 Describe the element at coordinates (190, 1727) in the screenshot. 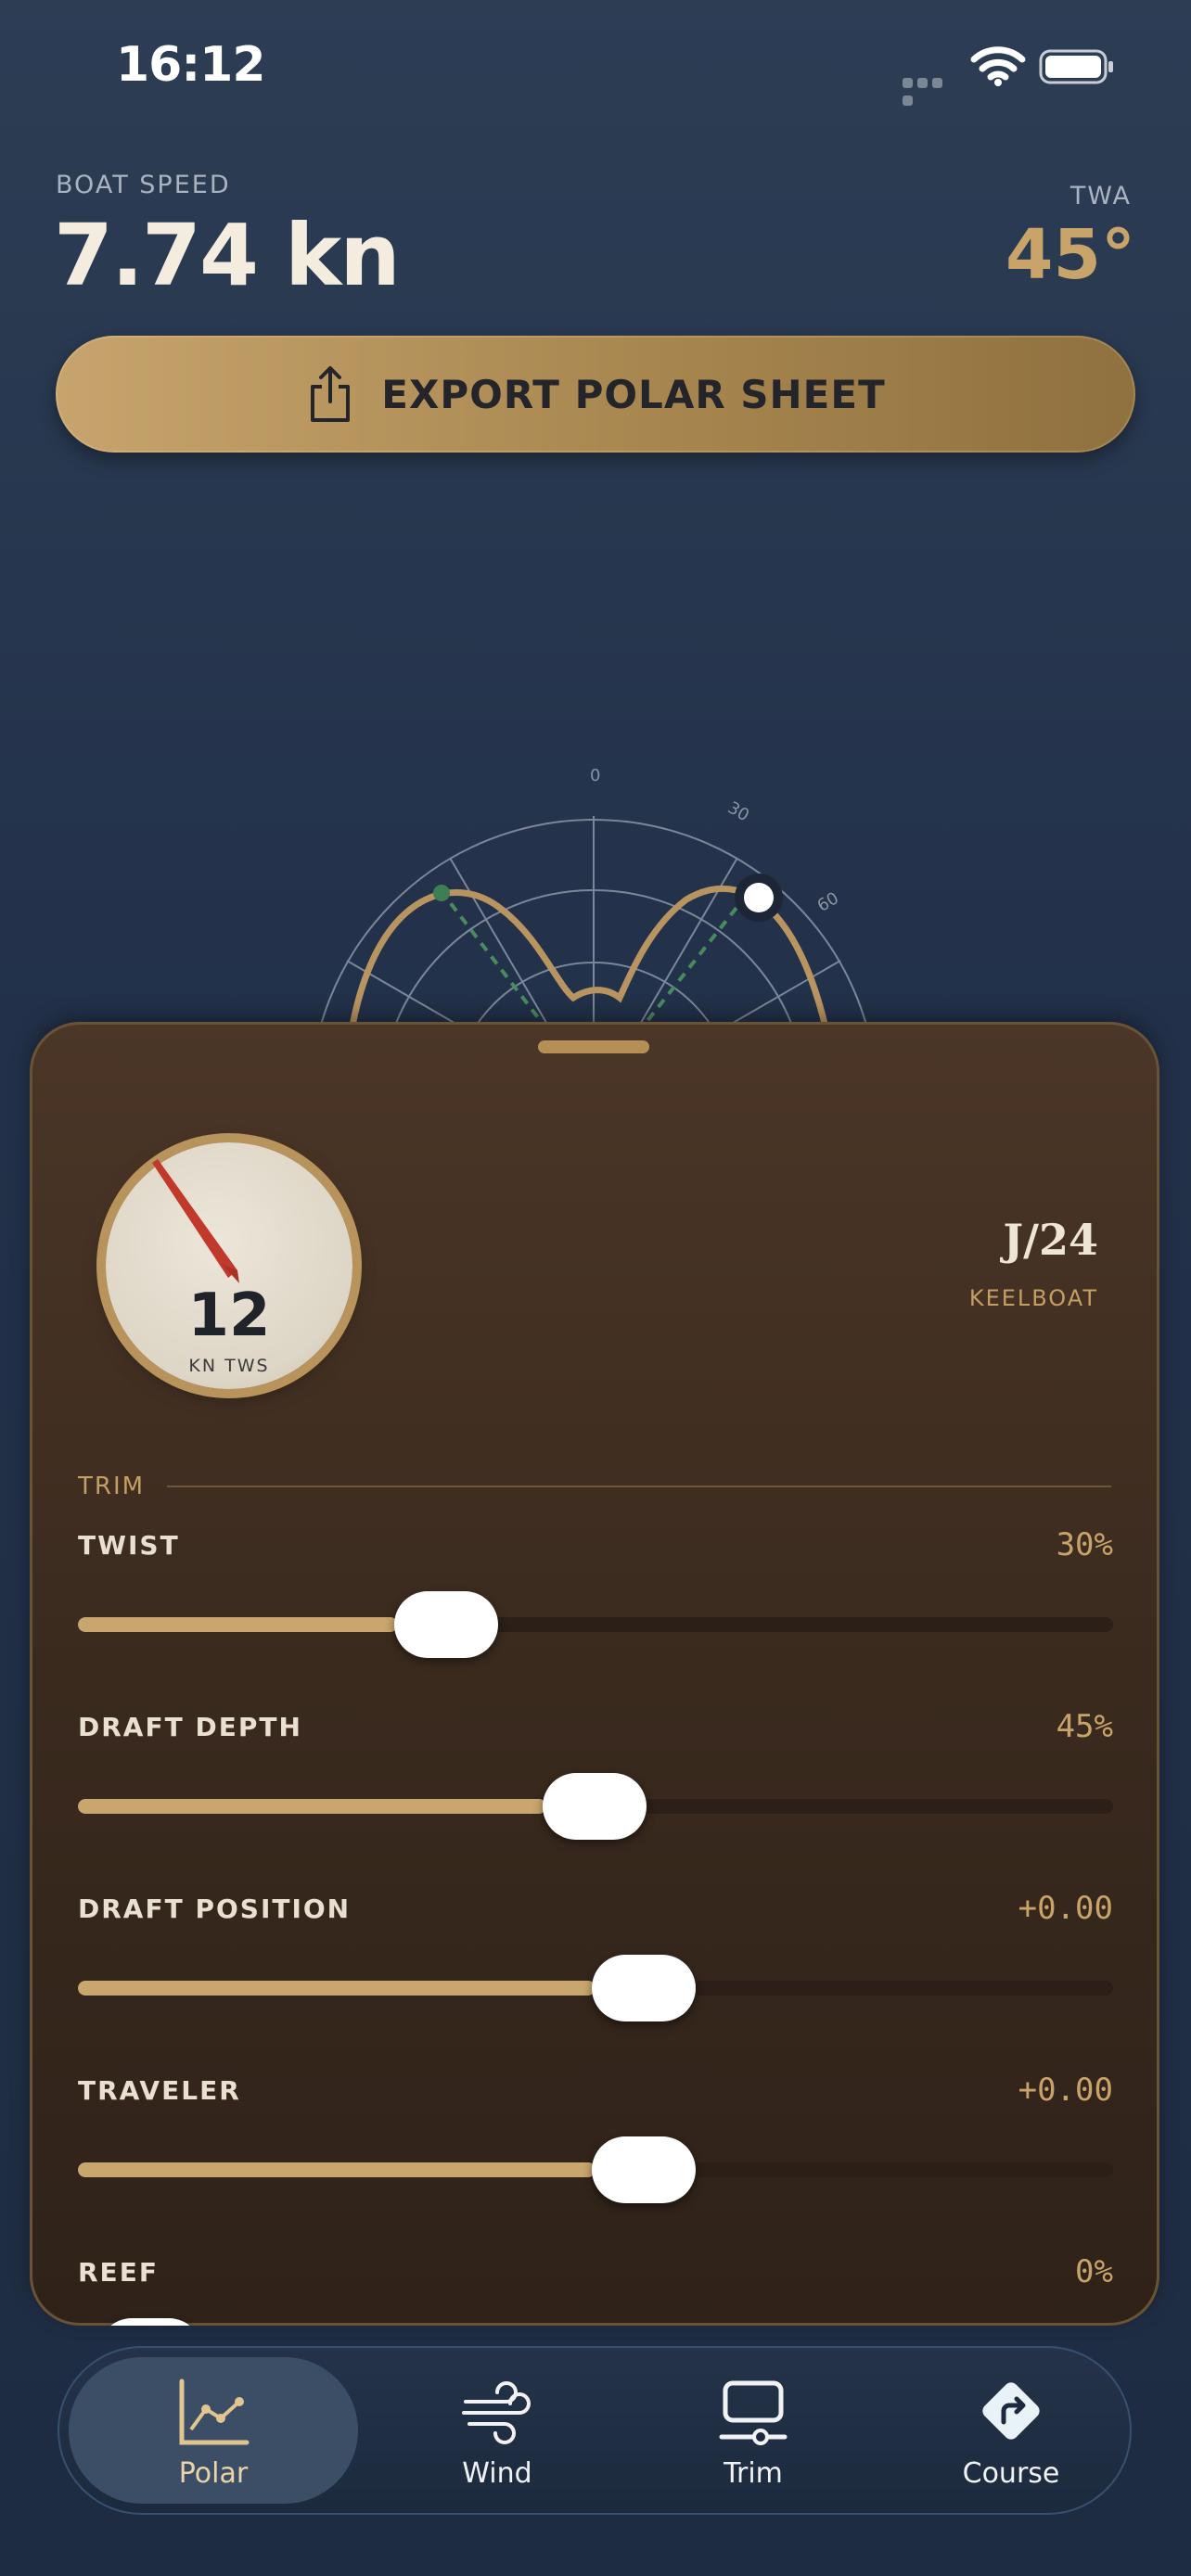

I see `slider-label: DRAFT DEPTH` at that location.